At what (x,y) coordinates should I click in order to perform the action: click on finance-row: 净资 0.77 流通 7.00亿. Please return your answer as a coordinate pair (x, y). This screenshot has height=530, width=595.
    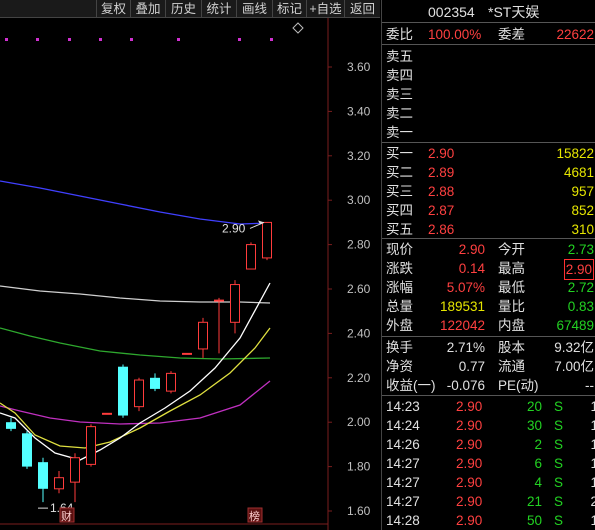
    Looking at the image, I should click on (488, 366).